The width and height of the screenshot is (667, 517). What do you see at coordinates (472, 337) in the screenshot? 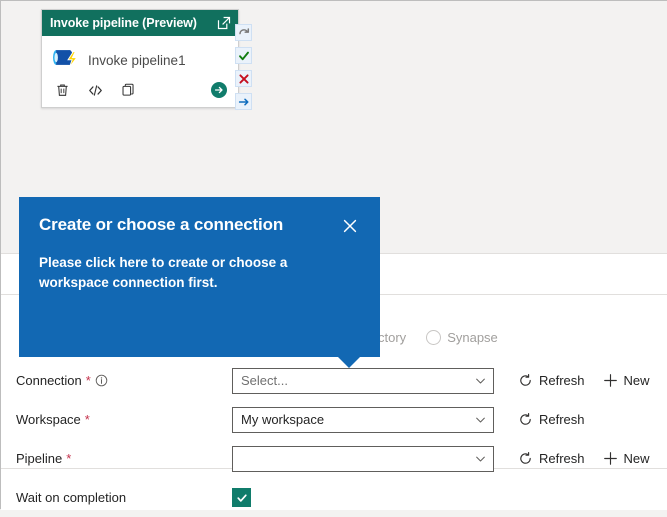
I see `engine-option-label: Synapse` at bounding box center [472, 337].